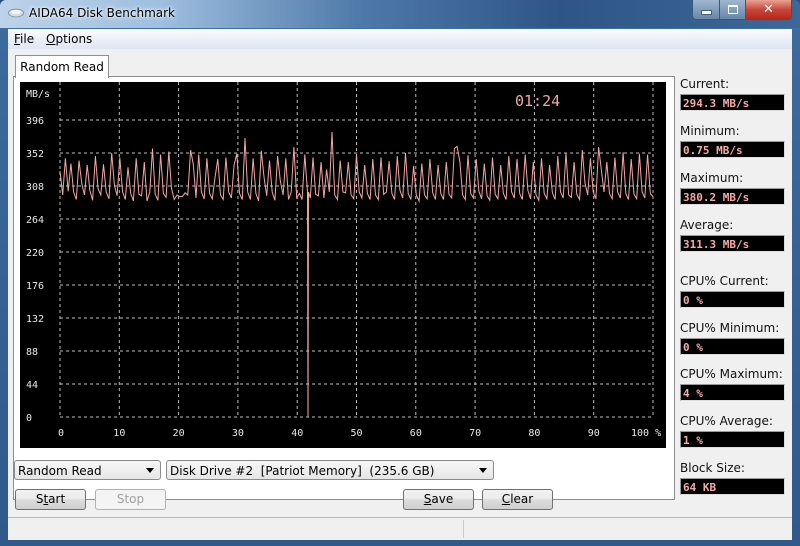  What do you see at coordinates (35, 220) in the screenshot?
I see `y-tick-label-264: 264` at bounding box center [35, 220].